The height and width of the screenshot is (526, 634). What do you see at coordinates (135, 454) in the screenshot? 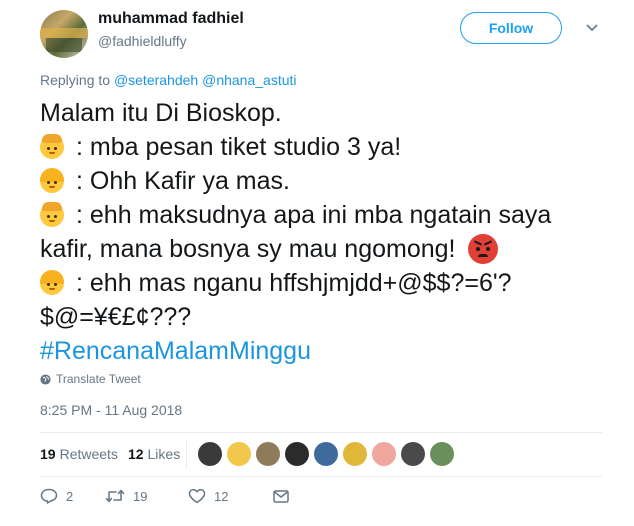
I see `likes-count: 12` at bounding box center [135, 454].